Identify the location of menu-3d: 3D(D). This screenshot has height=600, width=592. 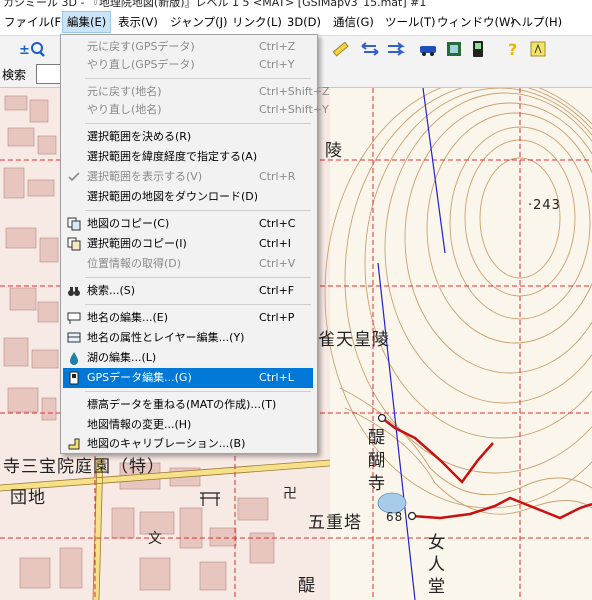
(304, 22).